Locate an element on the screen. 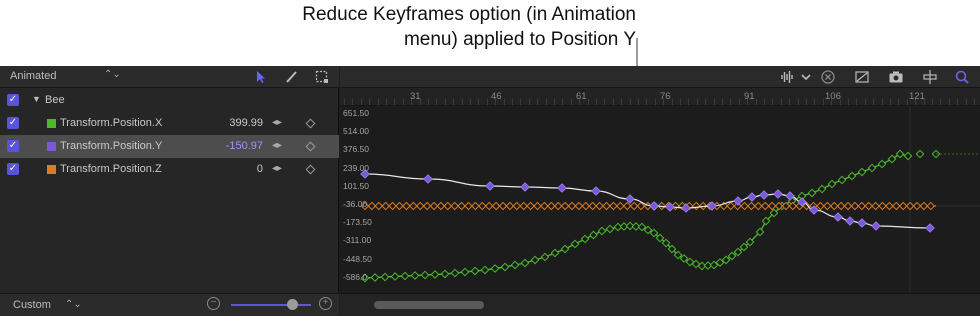 This screenshot has height=316, width=980. zoom-in-icon: + is located at coordinates (325, 303).